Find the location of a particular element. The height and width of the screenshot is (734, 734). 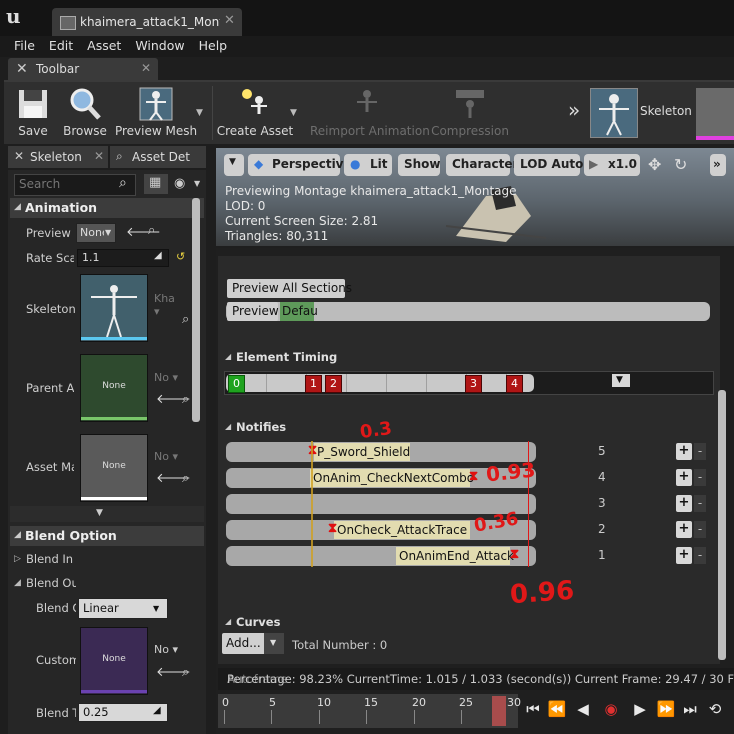

timeline-scrubber: 0 5 10 15 20 25 30 is located at coordinates (369, 711).